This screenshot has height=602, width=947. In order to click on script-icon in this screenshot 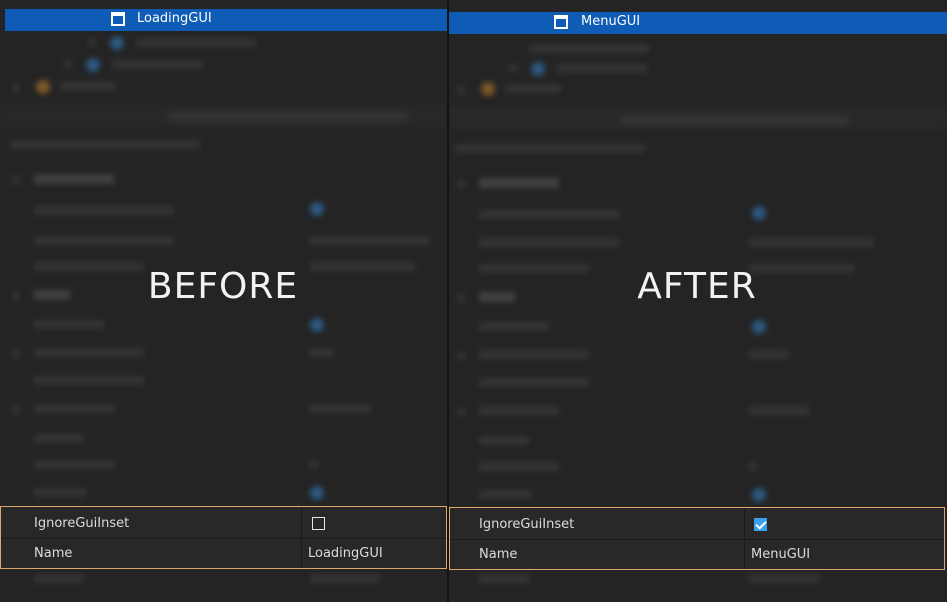, I will do `click(117, 43)`.